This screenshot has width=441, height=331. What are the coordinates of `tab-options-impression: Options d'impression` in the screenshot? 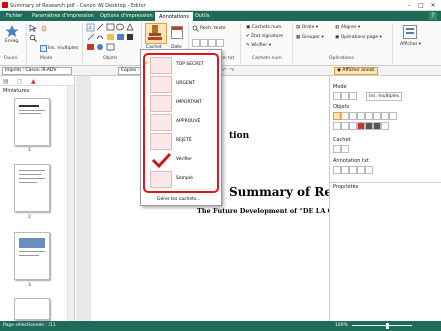 It's located at (126, 16).